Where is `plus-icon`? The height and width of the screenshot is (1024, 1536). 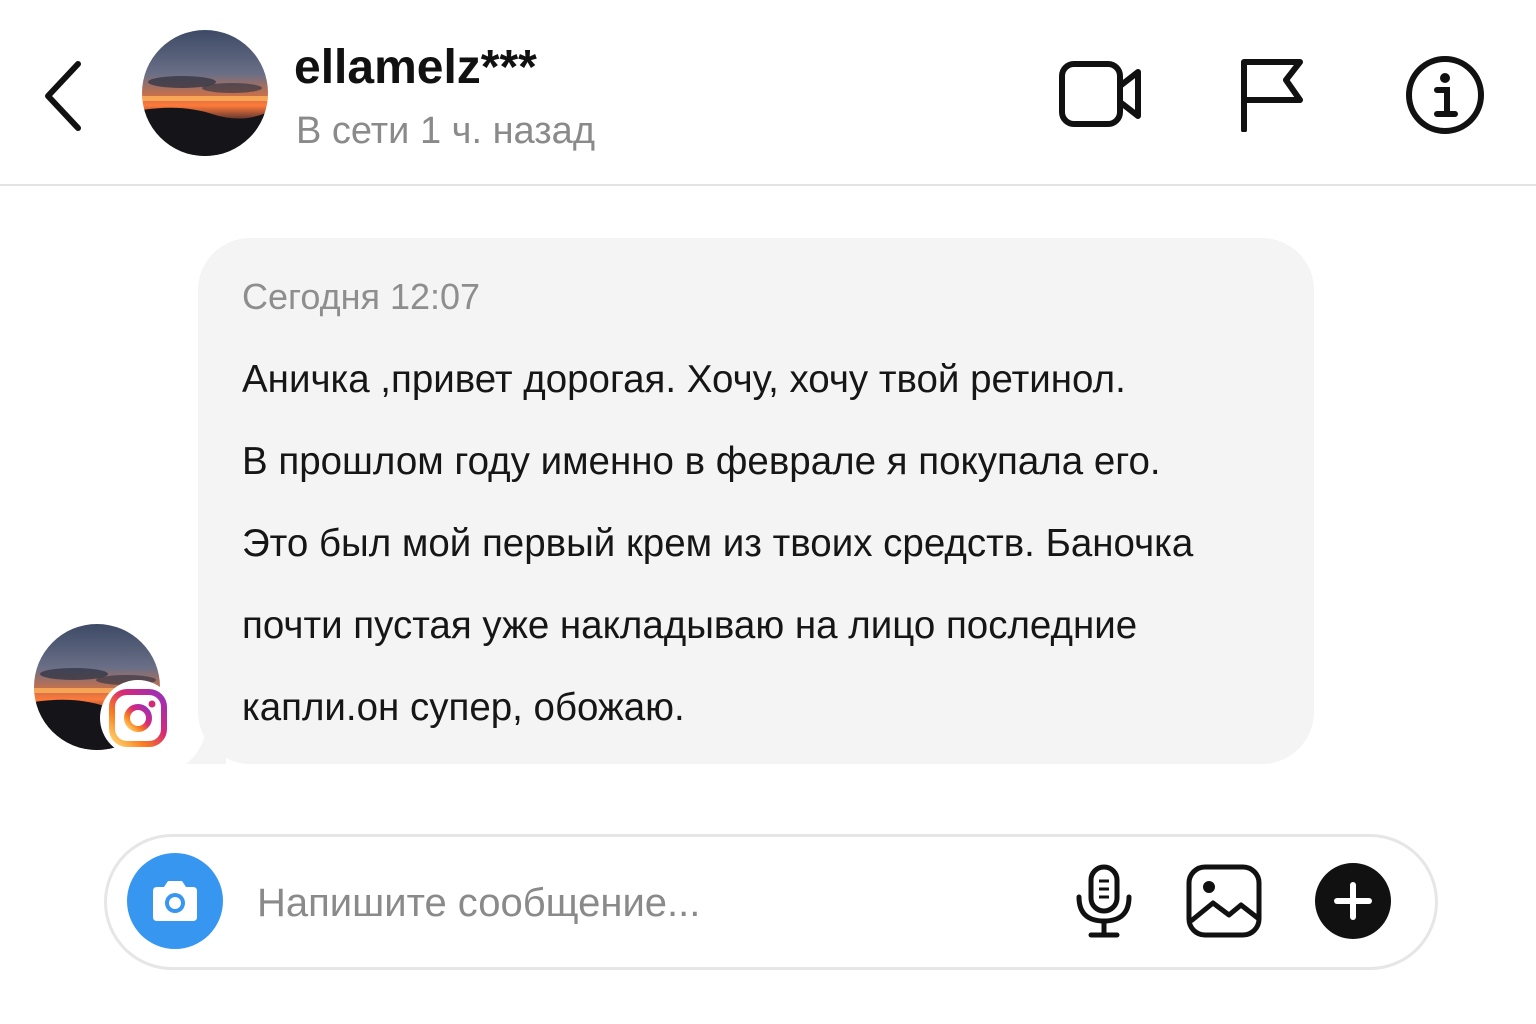
plus-icon is located at coordinates (1353, 901).